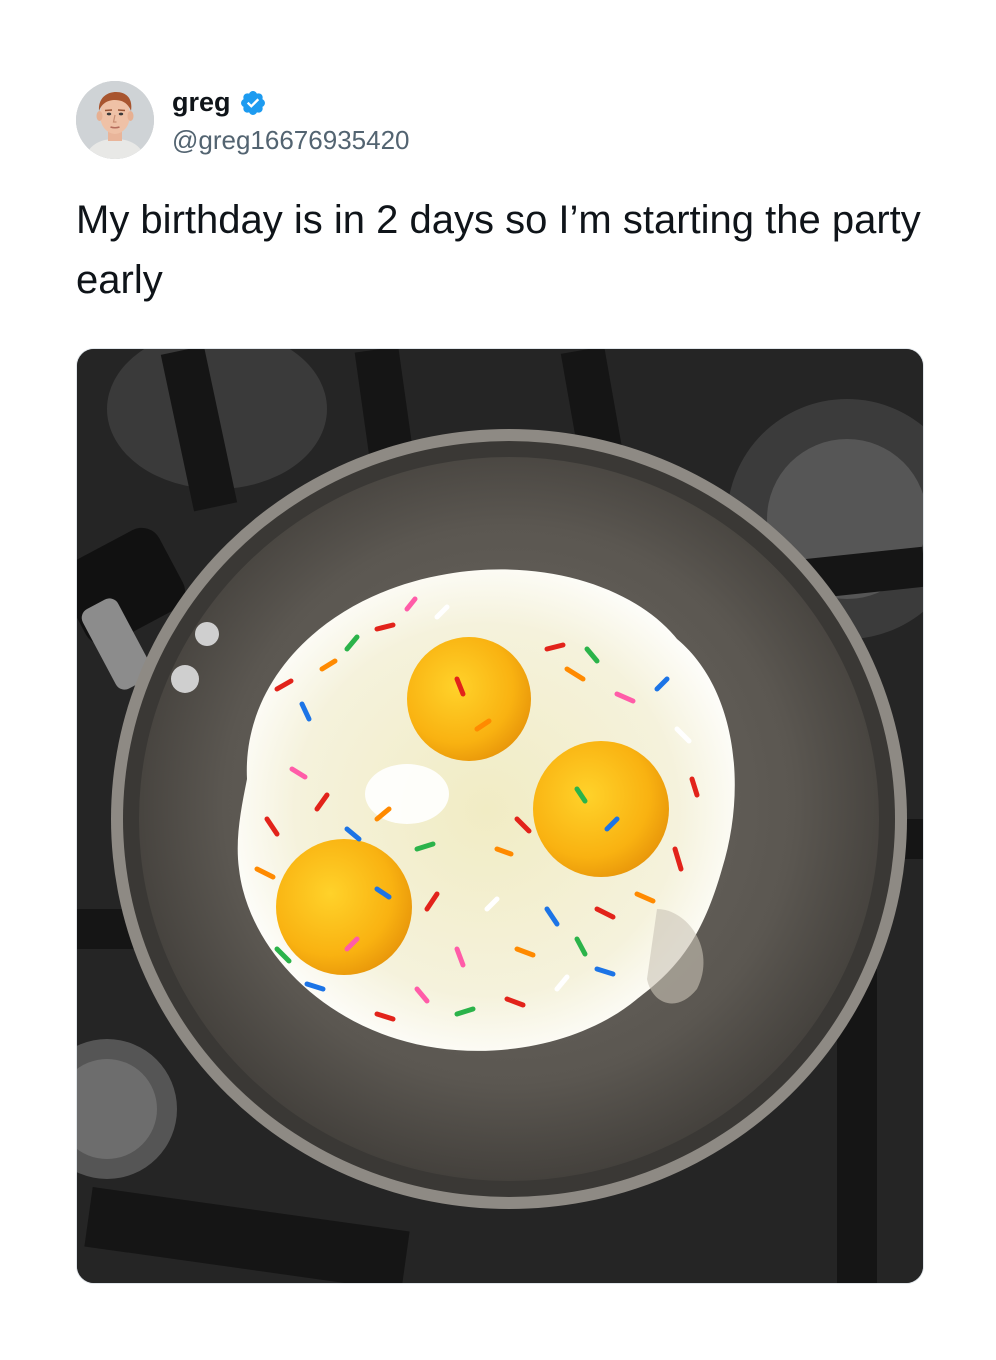 The width and height of the screenshot is (996, 1360). I want to click on avatar-image, so click(115, 120).